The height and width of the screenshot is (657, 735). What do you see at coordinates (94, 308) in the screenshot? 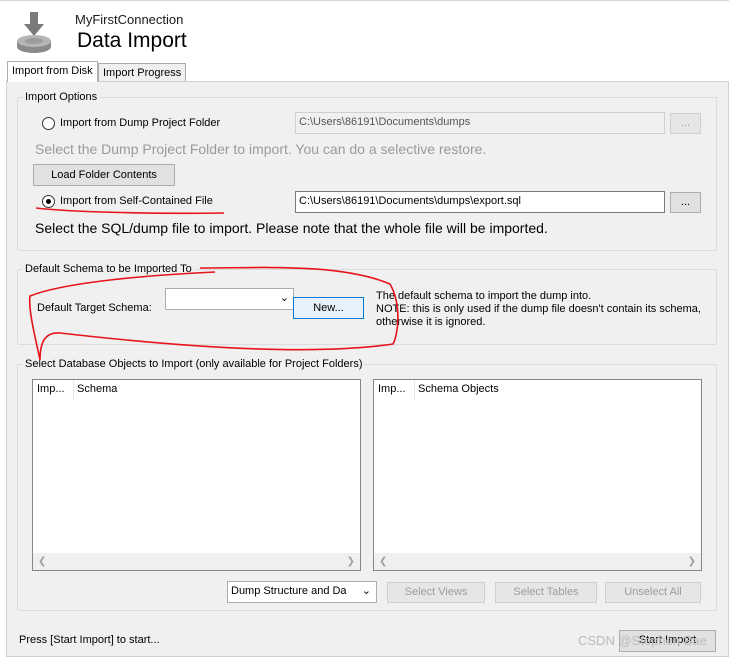
I see `default-target-schema-label: Default Target Schema:` at bounding box center [94, 308].